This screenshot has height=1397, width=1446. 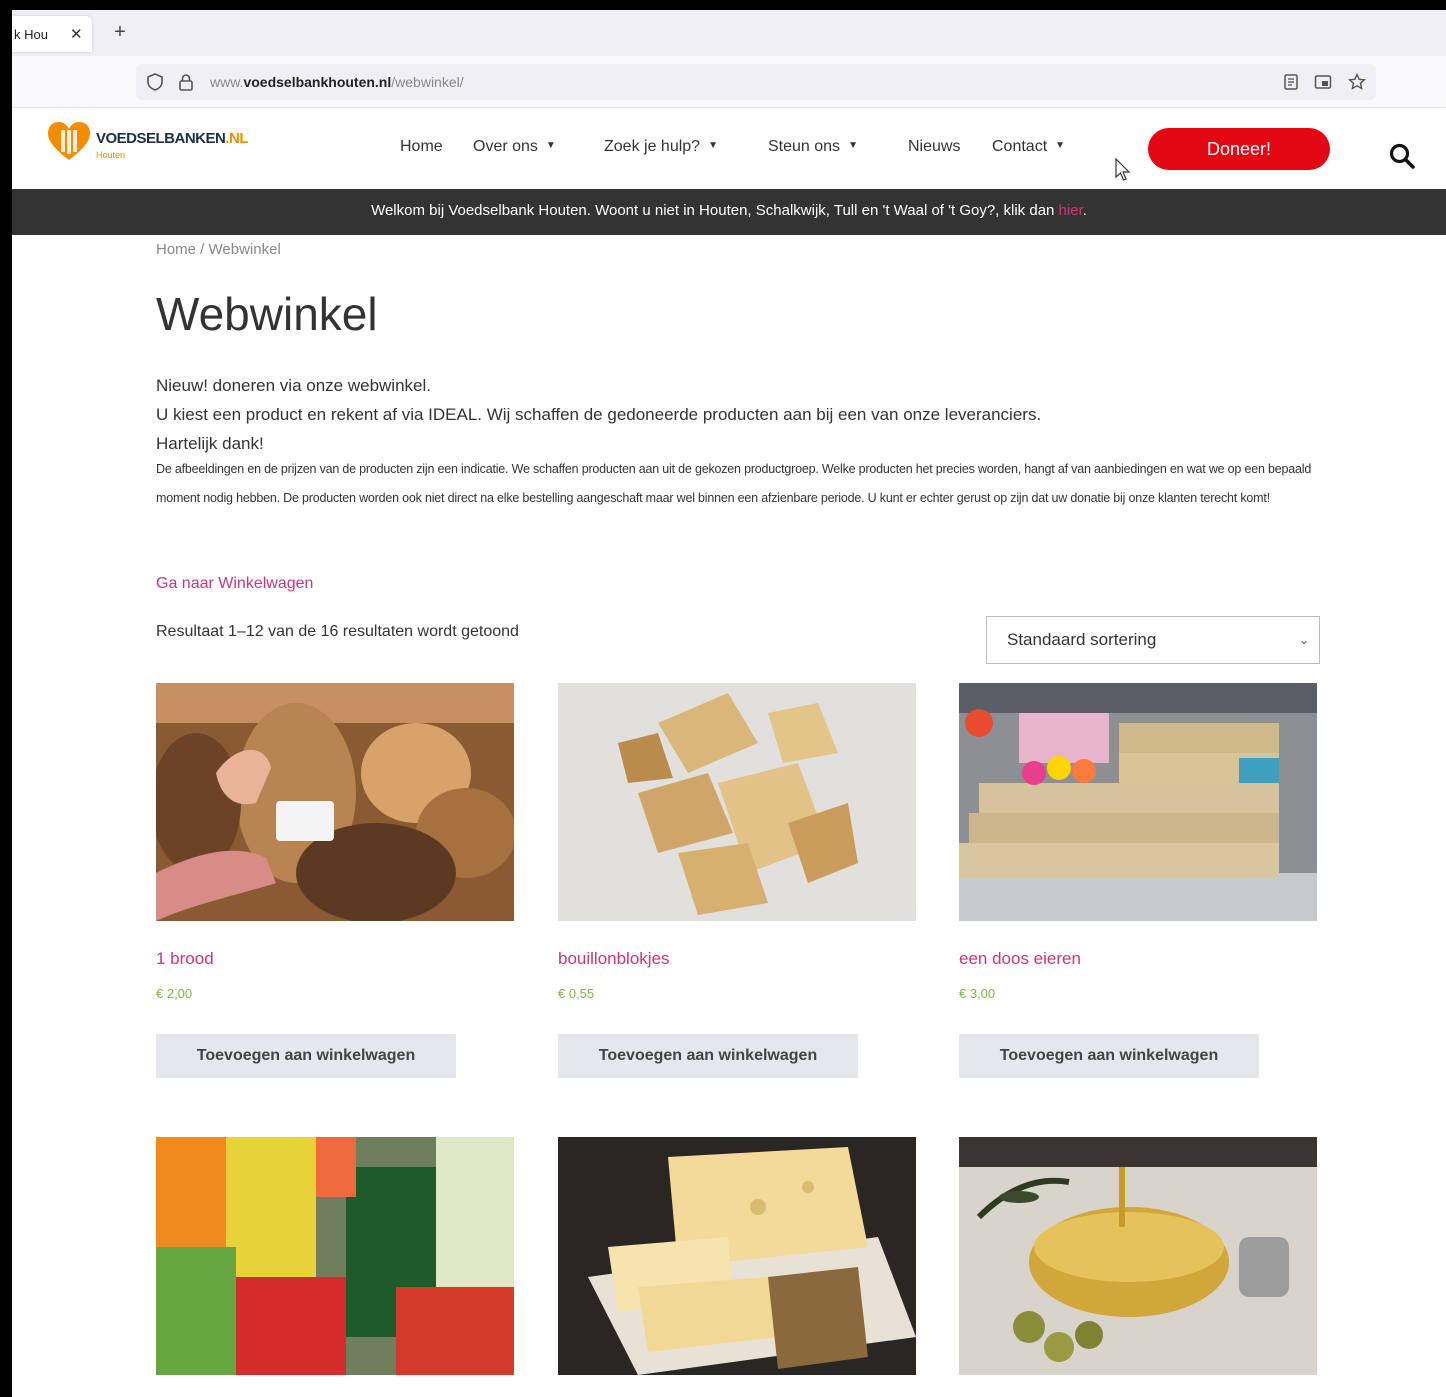 What do you see at coordinates (756, 82) in the screenshot?
I see `address-bar: www.voedselbankhouten.nl/webwinkel/` at bounding box center [756, 82].